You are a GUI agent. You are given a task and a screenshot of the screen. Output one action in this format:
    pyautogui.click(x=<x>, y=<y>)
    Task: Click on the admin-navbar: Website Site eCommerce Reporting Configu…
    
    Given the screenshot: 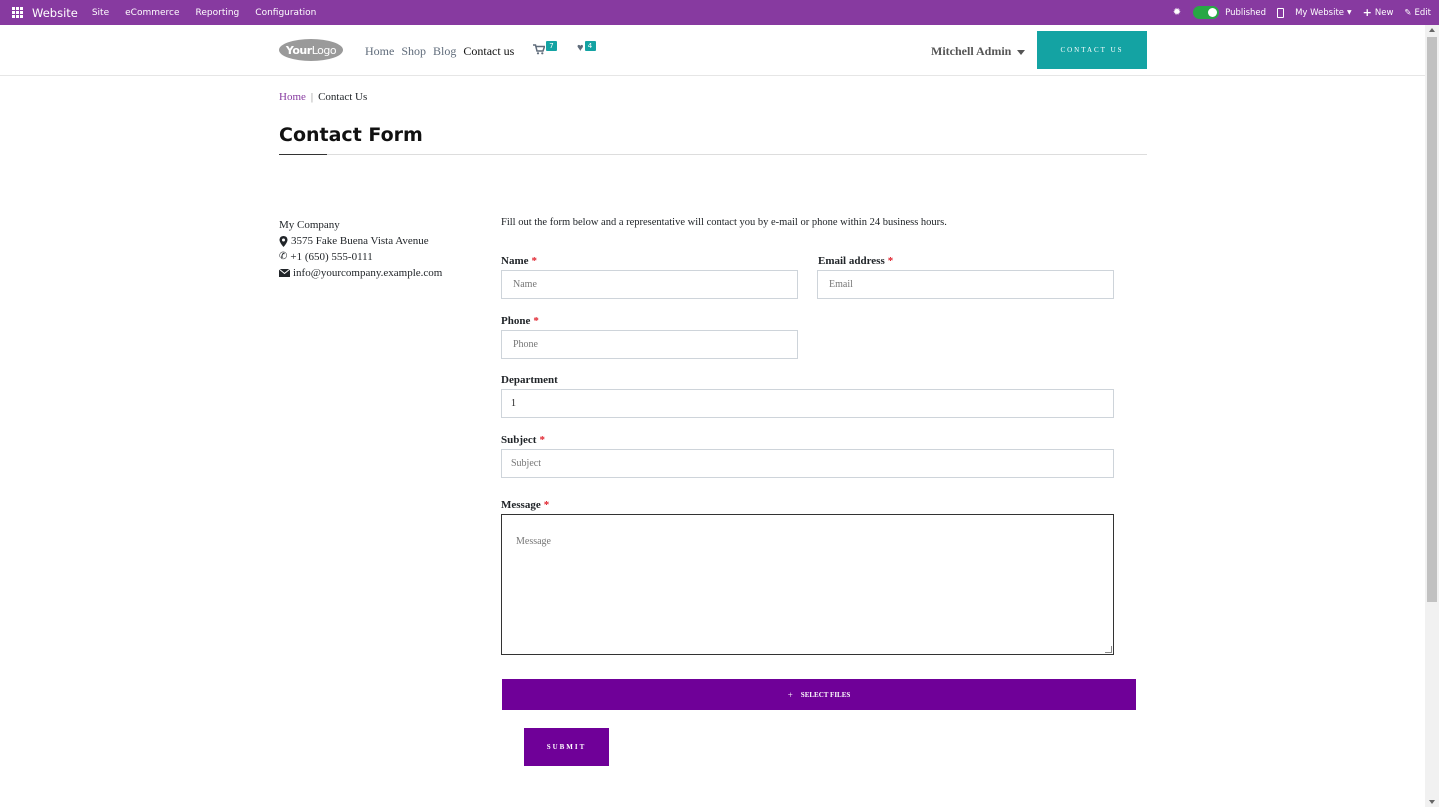 What is the action you would take?
    pyautogui.click(x=719, y=12)
    